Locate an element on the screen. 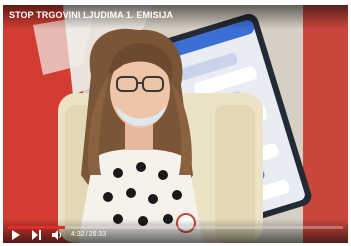 This screenshot has height=246, width=351. volume-icon is located at coordinates (57, 235).